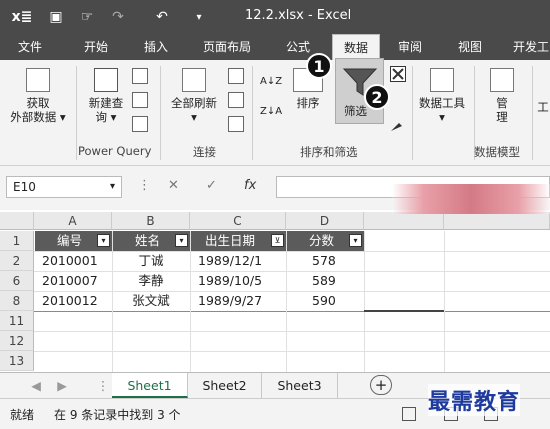 The width and height of the screenshot is (550, 429). Describe the element at coordinates (112, 187) in the screenshot. I see `name-box-dropdown-icon: ▾` at that location.